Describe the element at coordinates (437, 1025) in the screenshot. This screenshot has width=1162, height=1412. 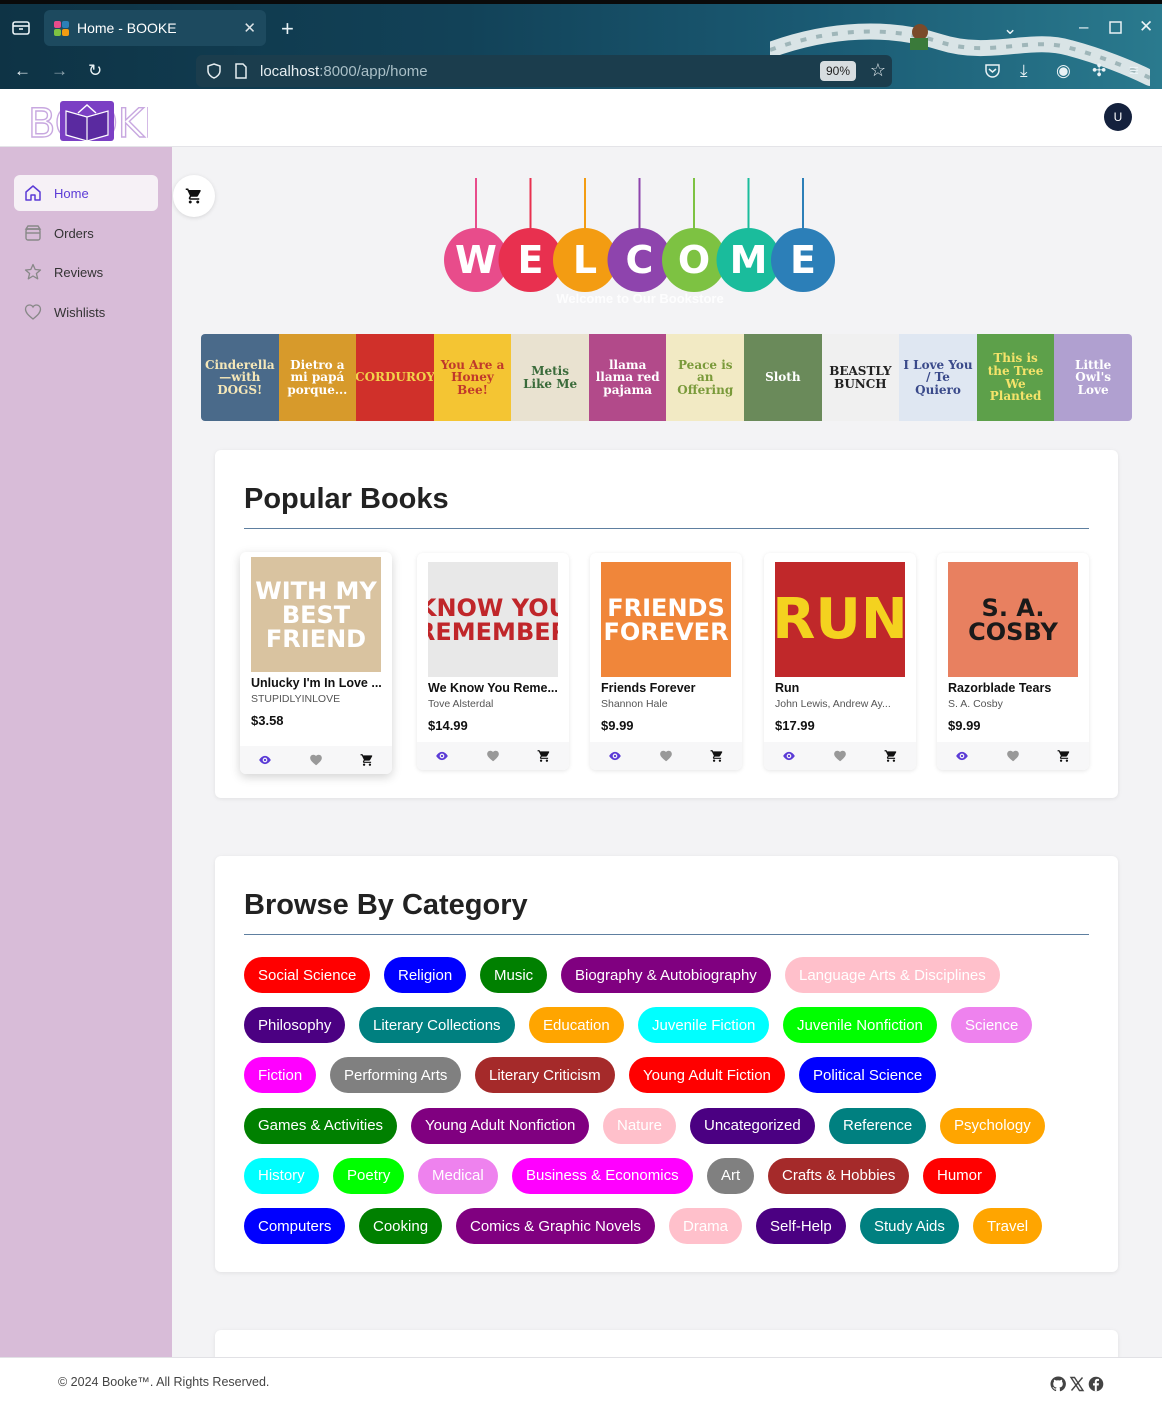
I see `category-chip: Literary Collections` at that location.